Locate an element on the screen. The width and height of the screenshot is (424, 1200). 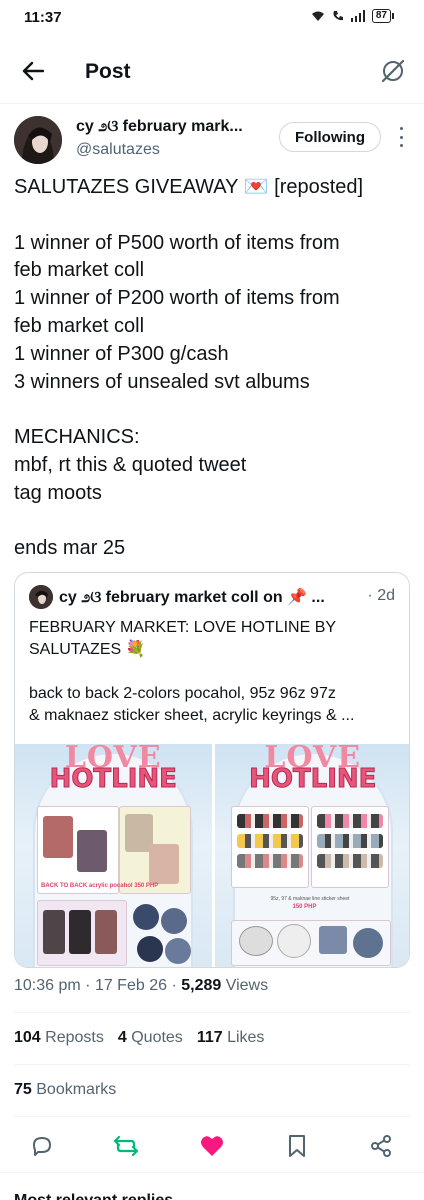
views-count: 5,289 is located at coordinates (201, 985).